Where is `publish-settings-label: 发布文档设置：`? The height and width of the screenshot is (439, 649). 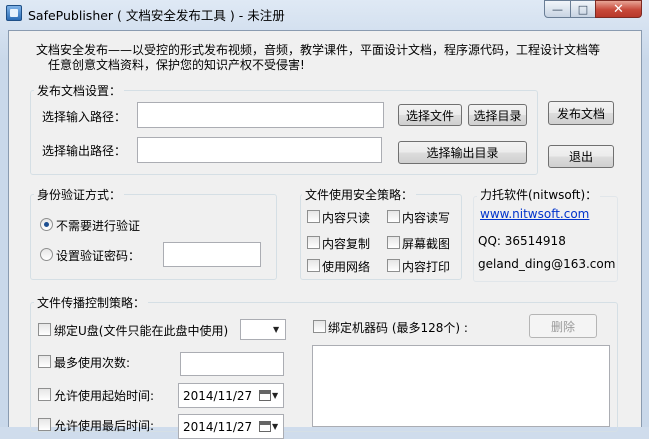 publish-settings-label: 发布文档设置： is located at coordinates (79, 90).